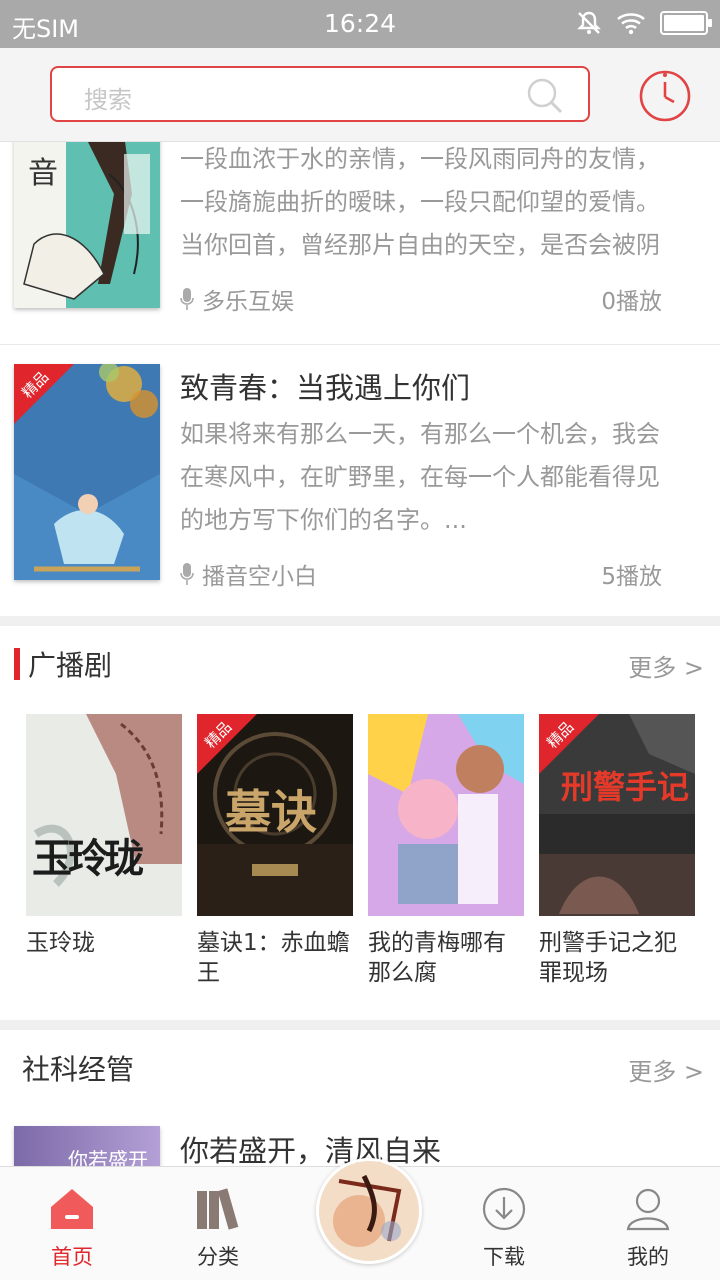 Image resolution: width=720 pixels, height=1280 pixels. What do you see at coordinates (87, 472) in the screenshot?
I see `book-cover: 精品` at bounding box center [87, 472].